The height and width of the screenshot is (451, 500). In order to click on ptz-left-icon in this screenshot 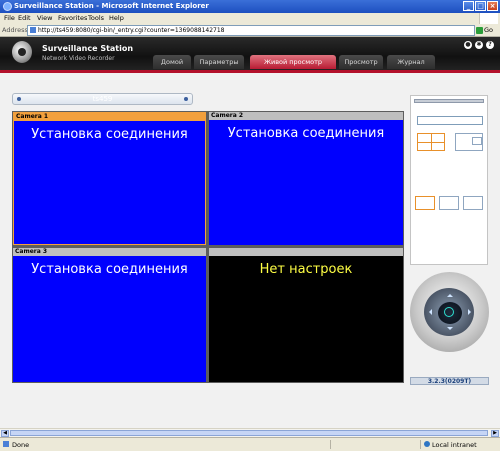, I will do `click(429, 312)`.